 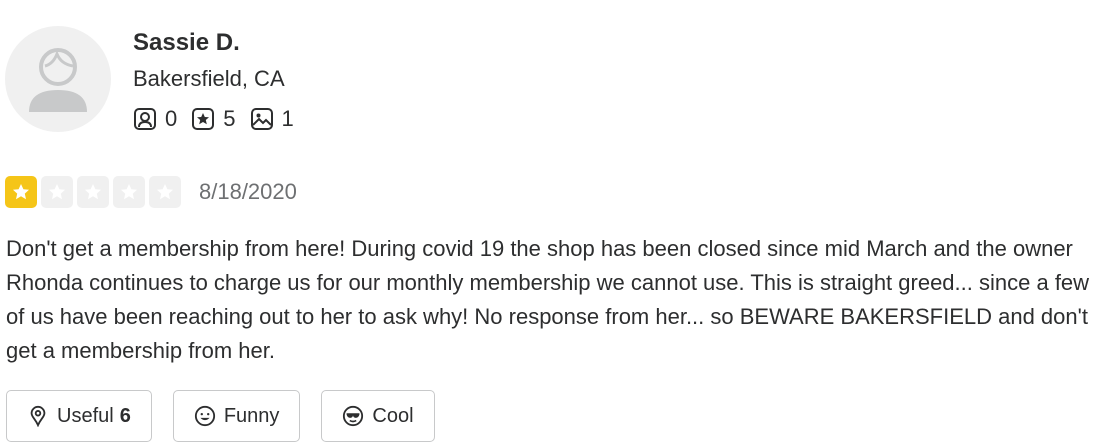 I want to click on review-star-icon, so click(x=203, y=119).